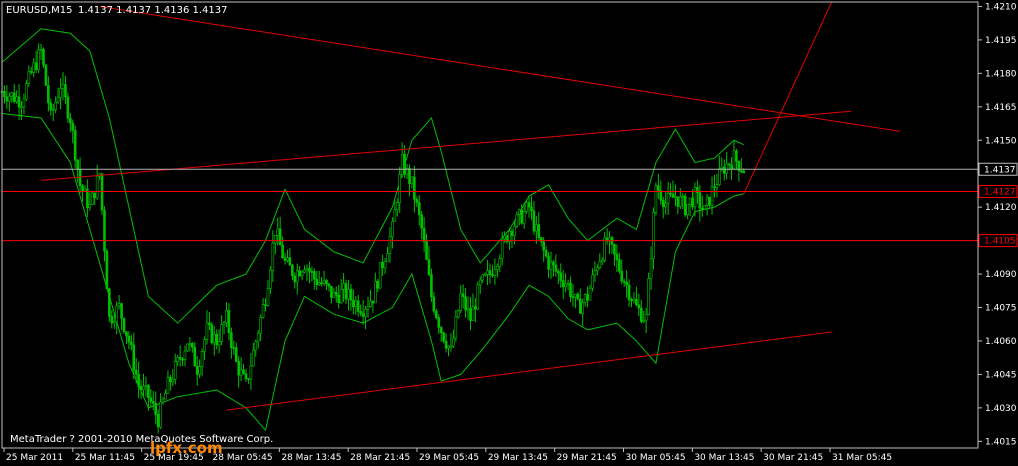 The height and width of the screenshot is (466, 1018). Describe the element at coordinates (380, 458) in the screenshot. I see `x-tick-label: 28 Mar 21:45` at that location.